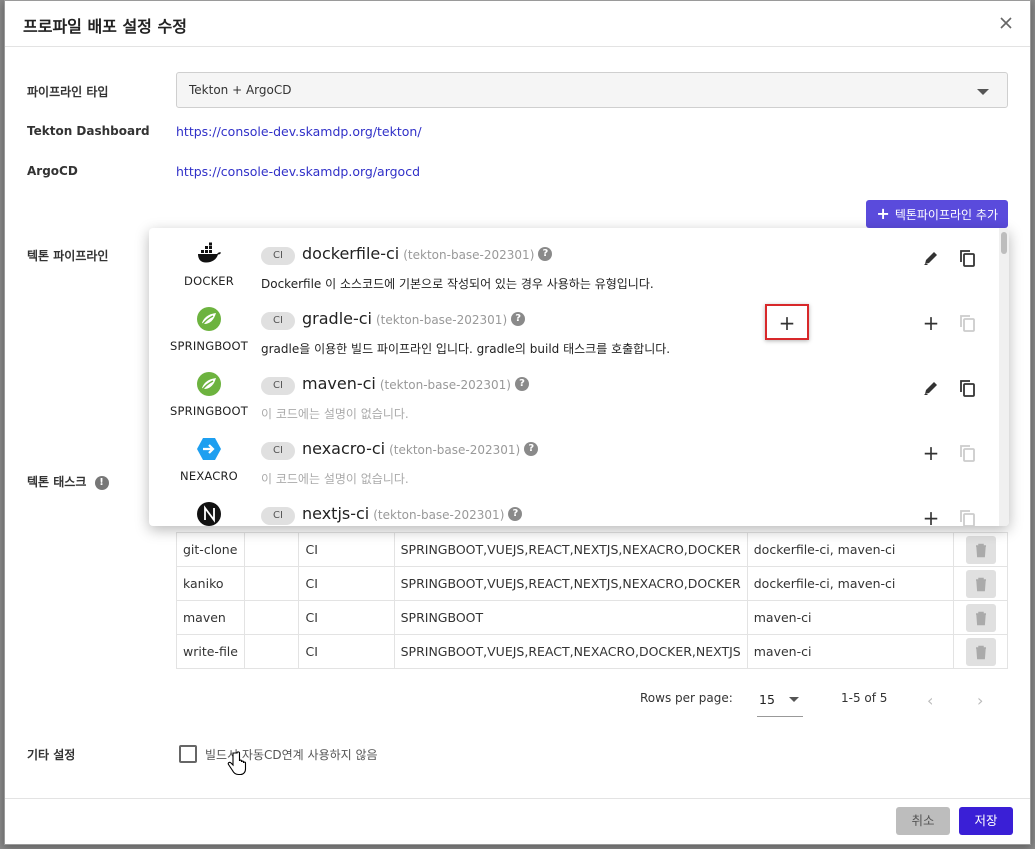  Describe the element at coordinates (52, 171) in the screenshot. I see `argocd-label: ArgoCD` at that location.